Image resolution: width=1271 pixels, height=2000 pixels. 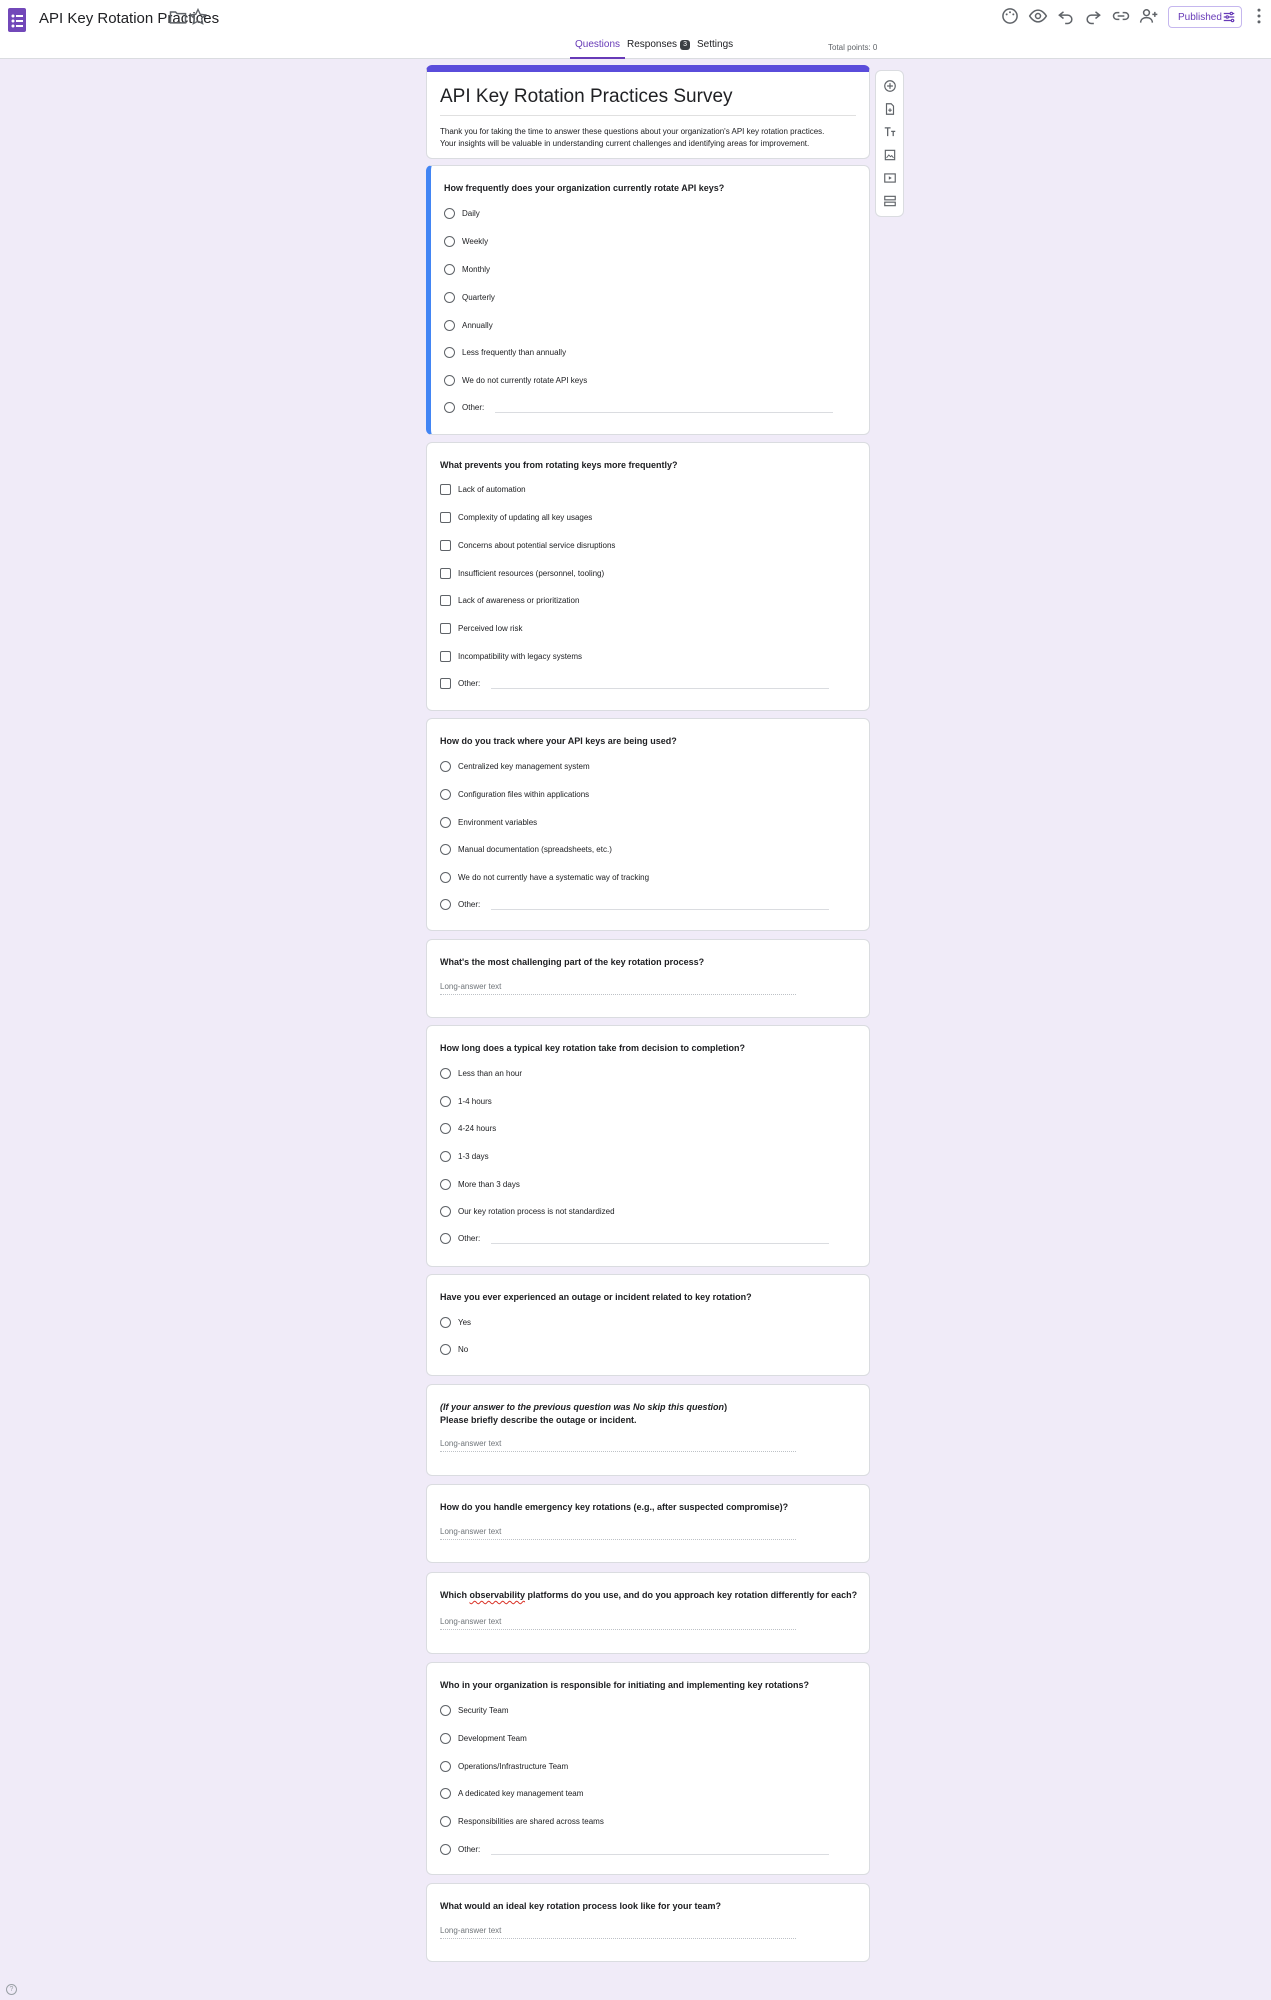 I want to click on radio-option: Environment variables, so click(x=488, y=822).